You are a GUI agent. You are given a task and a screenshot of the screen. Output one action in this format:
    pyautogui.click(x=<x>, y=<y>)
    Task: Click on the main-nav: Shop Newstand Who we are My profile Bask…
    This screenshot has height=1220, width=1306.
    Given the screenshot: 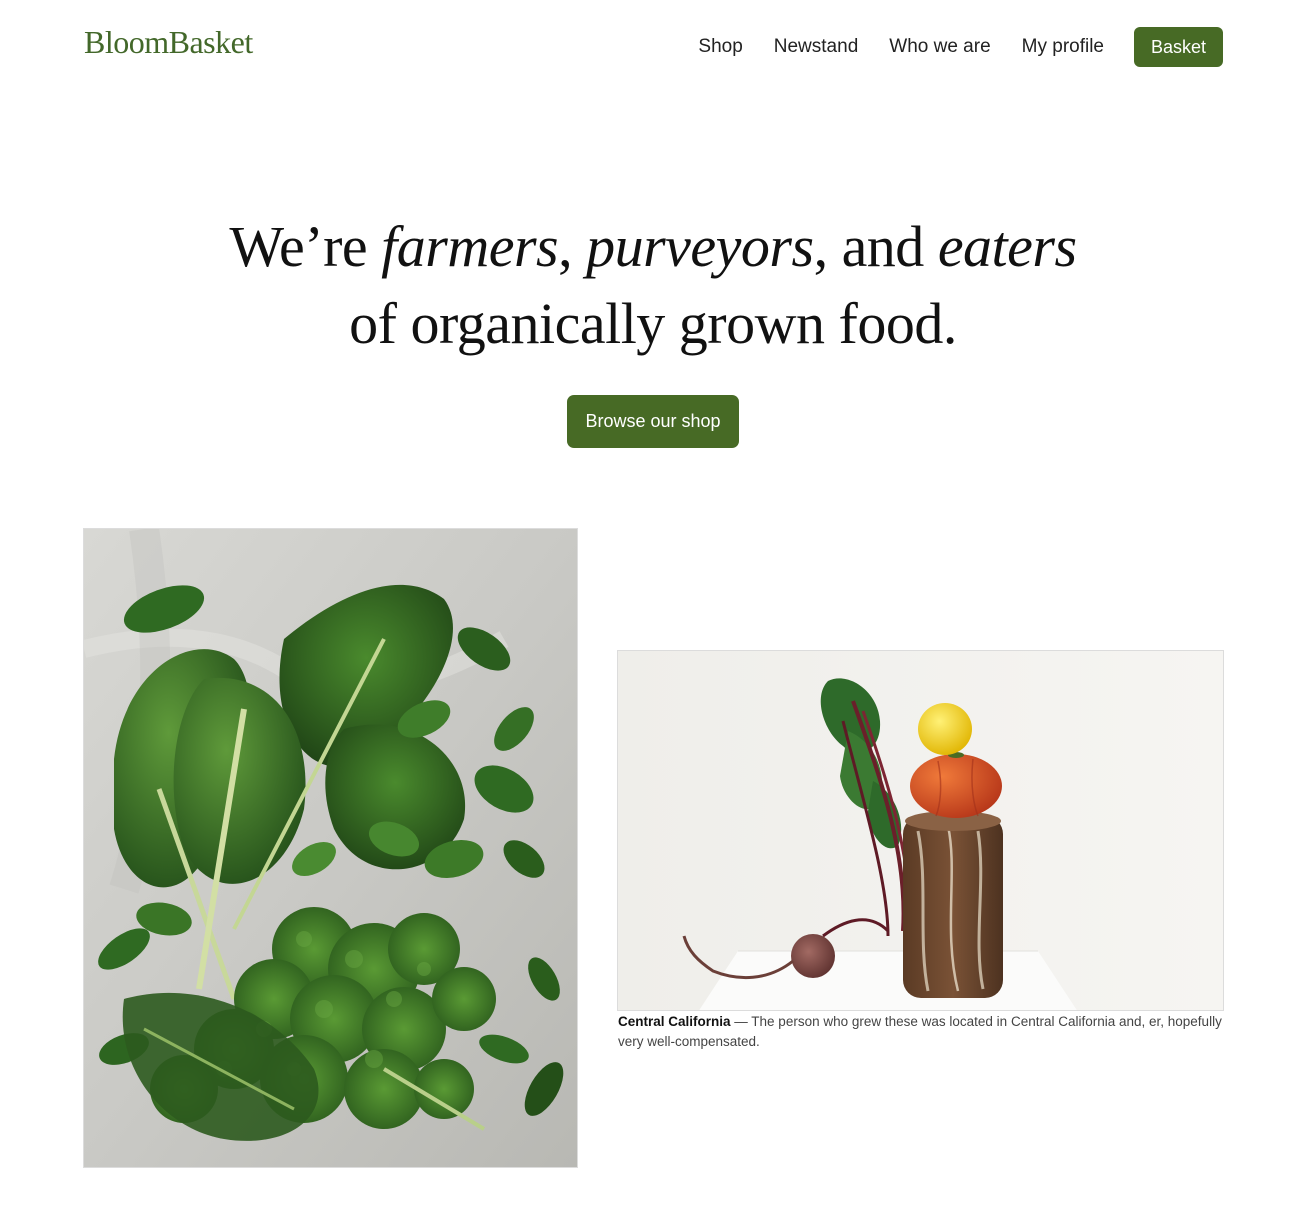 What is the action you would take?
    pyautogui.click(x=960, y=47)
    